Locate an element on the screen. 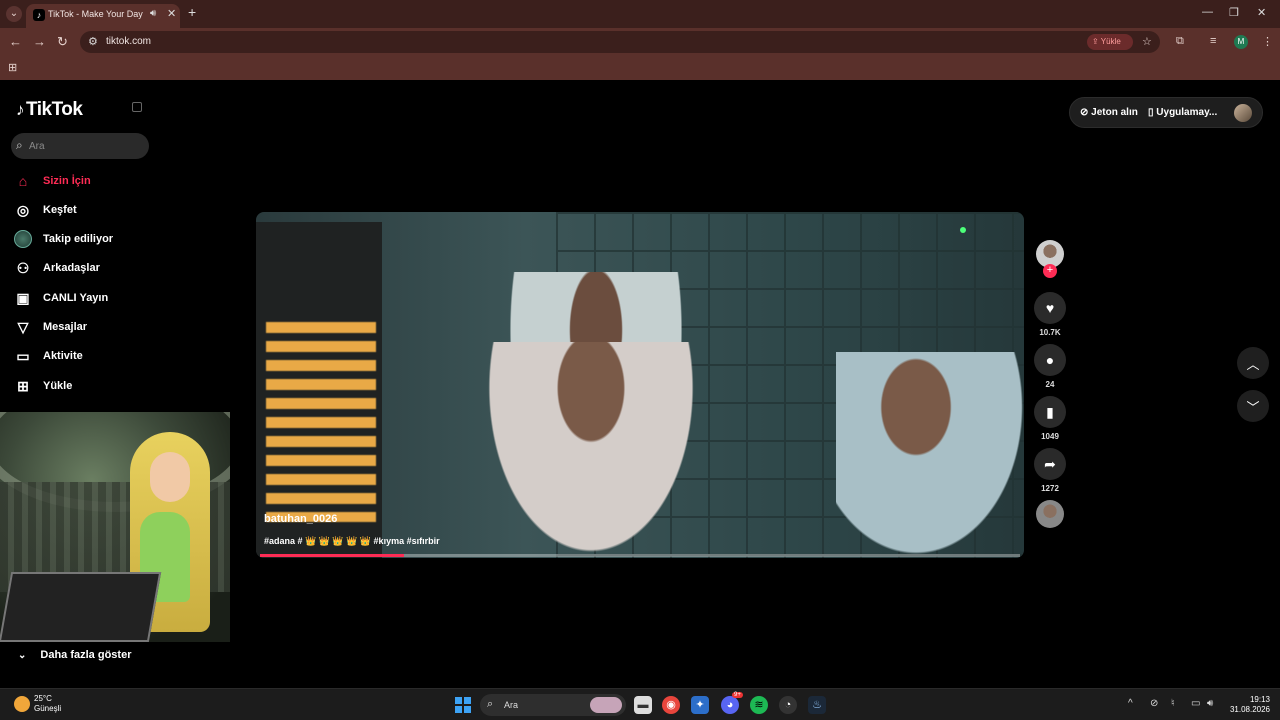 The width and height of the screenshot is (1280, 720). chrome-icon: ◉ is located at coordinates (671, 705).